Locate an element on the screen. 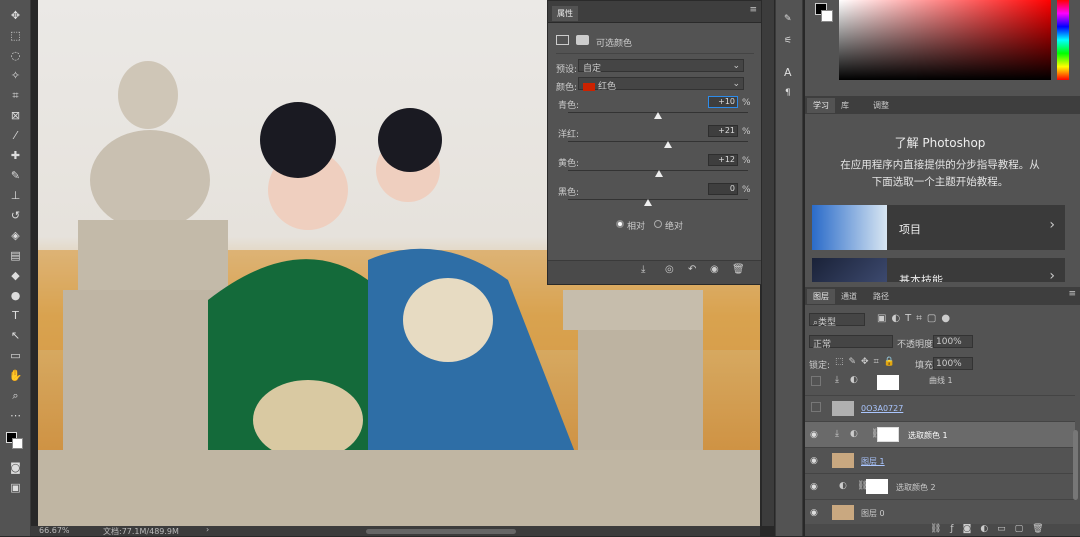 The width and height of the screenshot is (1080, 537). yellow-slider-handle is located at coordinates (659, 173).